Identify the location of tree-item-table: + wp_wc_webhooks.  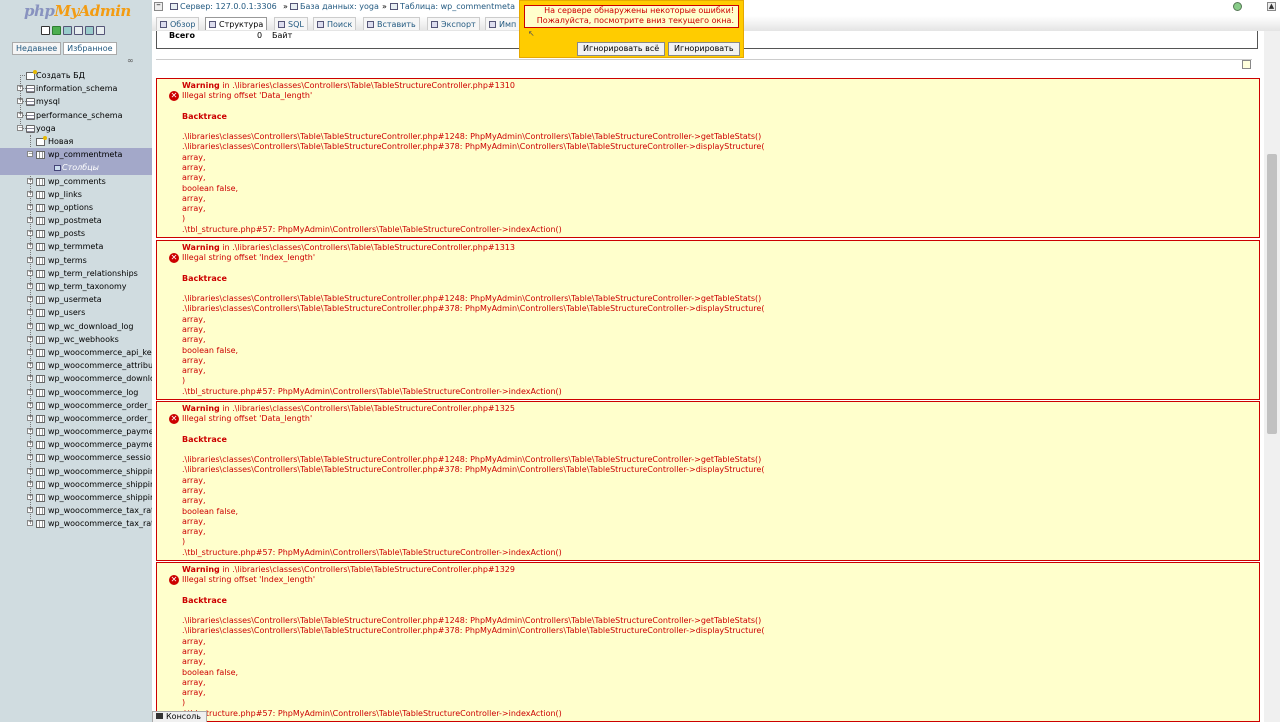
(76, 339).